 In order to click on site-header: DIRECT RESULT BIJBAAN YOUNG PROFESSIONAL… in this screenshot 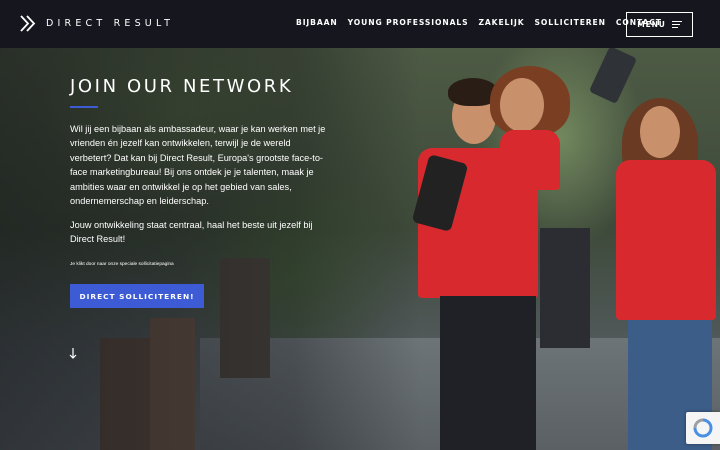, I will do `click(360, 24)`.